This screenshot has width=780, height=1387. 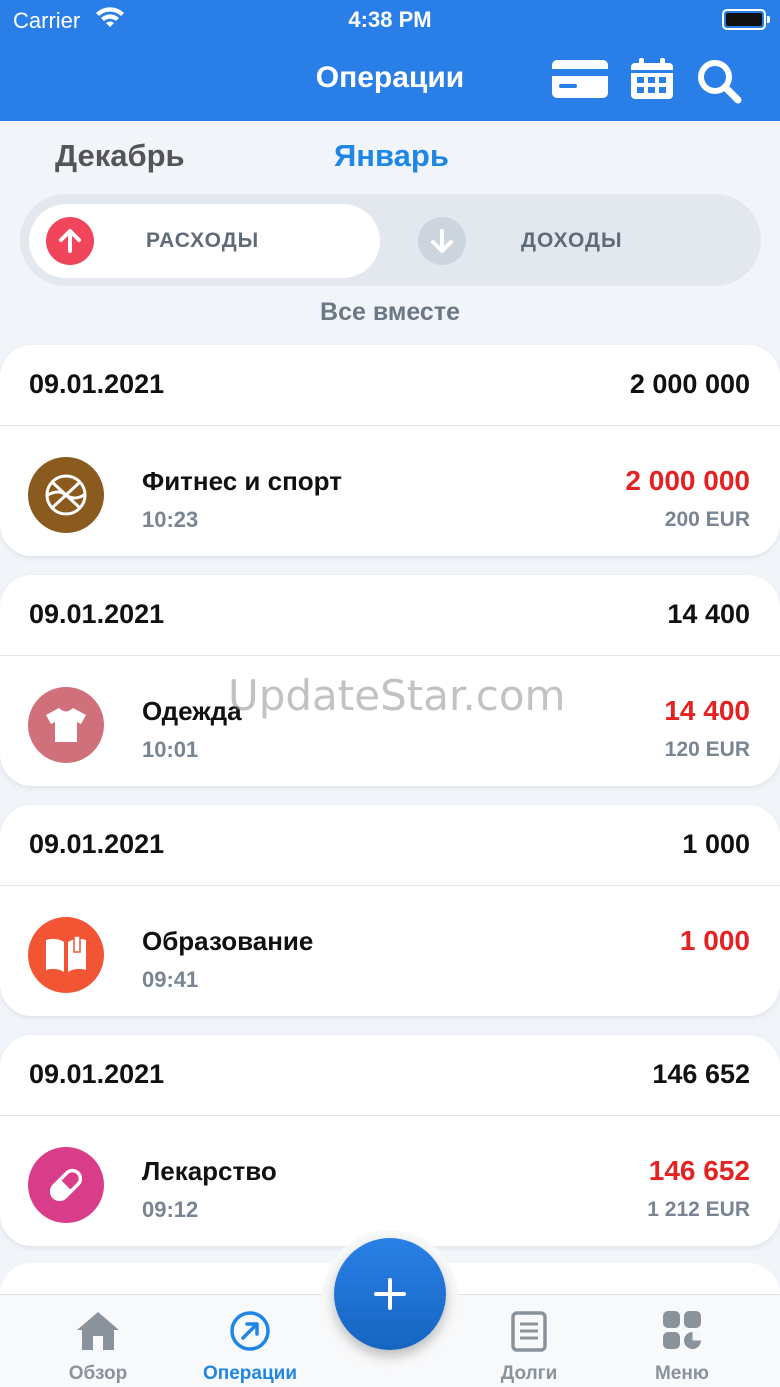 I want to click on home-icon, so click(x=98, y=1331).